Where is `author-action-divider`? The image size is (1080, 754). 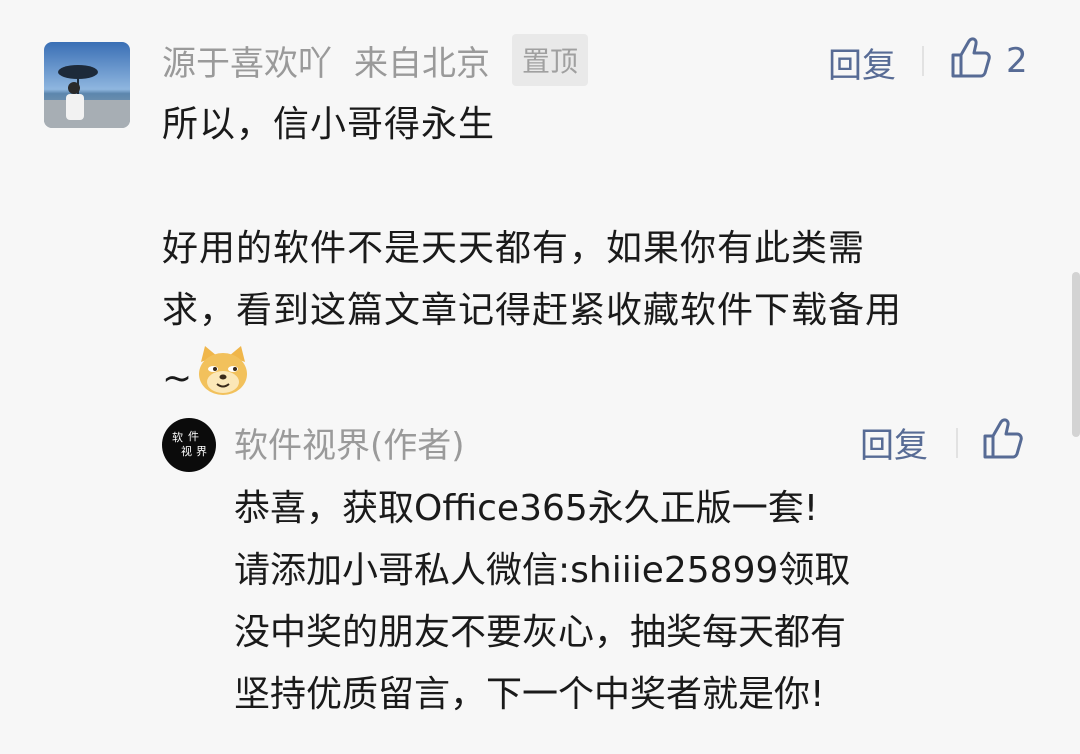
author-action-divider is located at coordinates (957, 443).